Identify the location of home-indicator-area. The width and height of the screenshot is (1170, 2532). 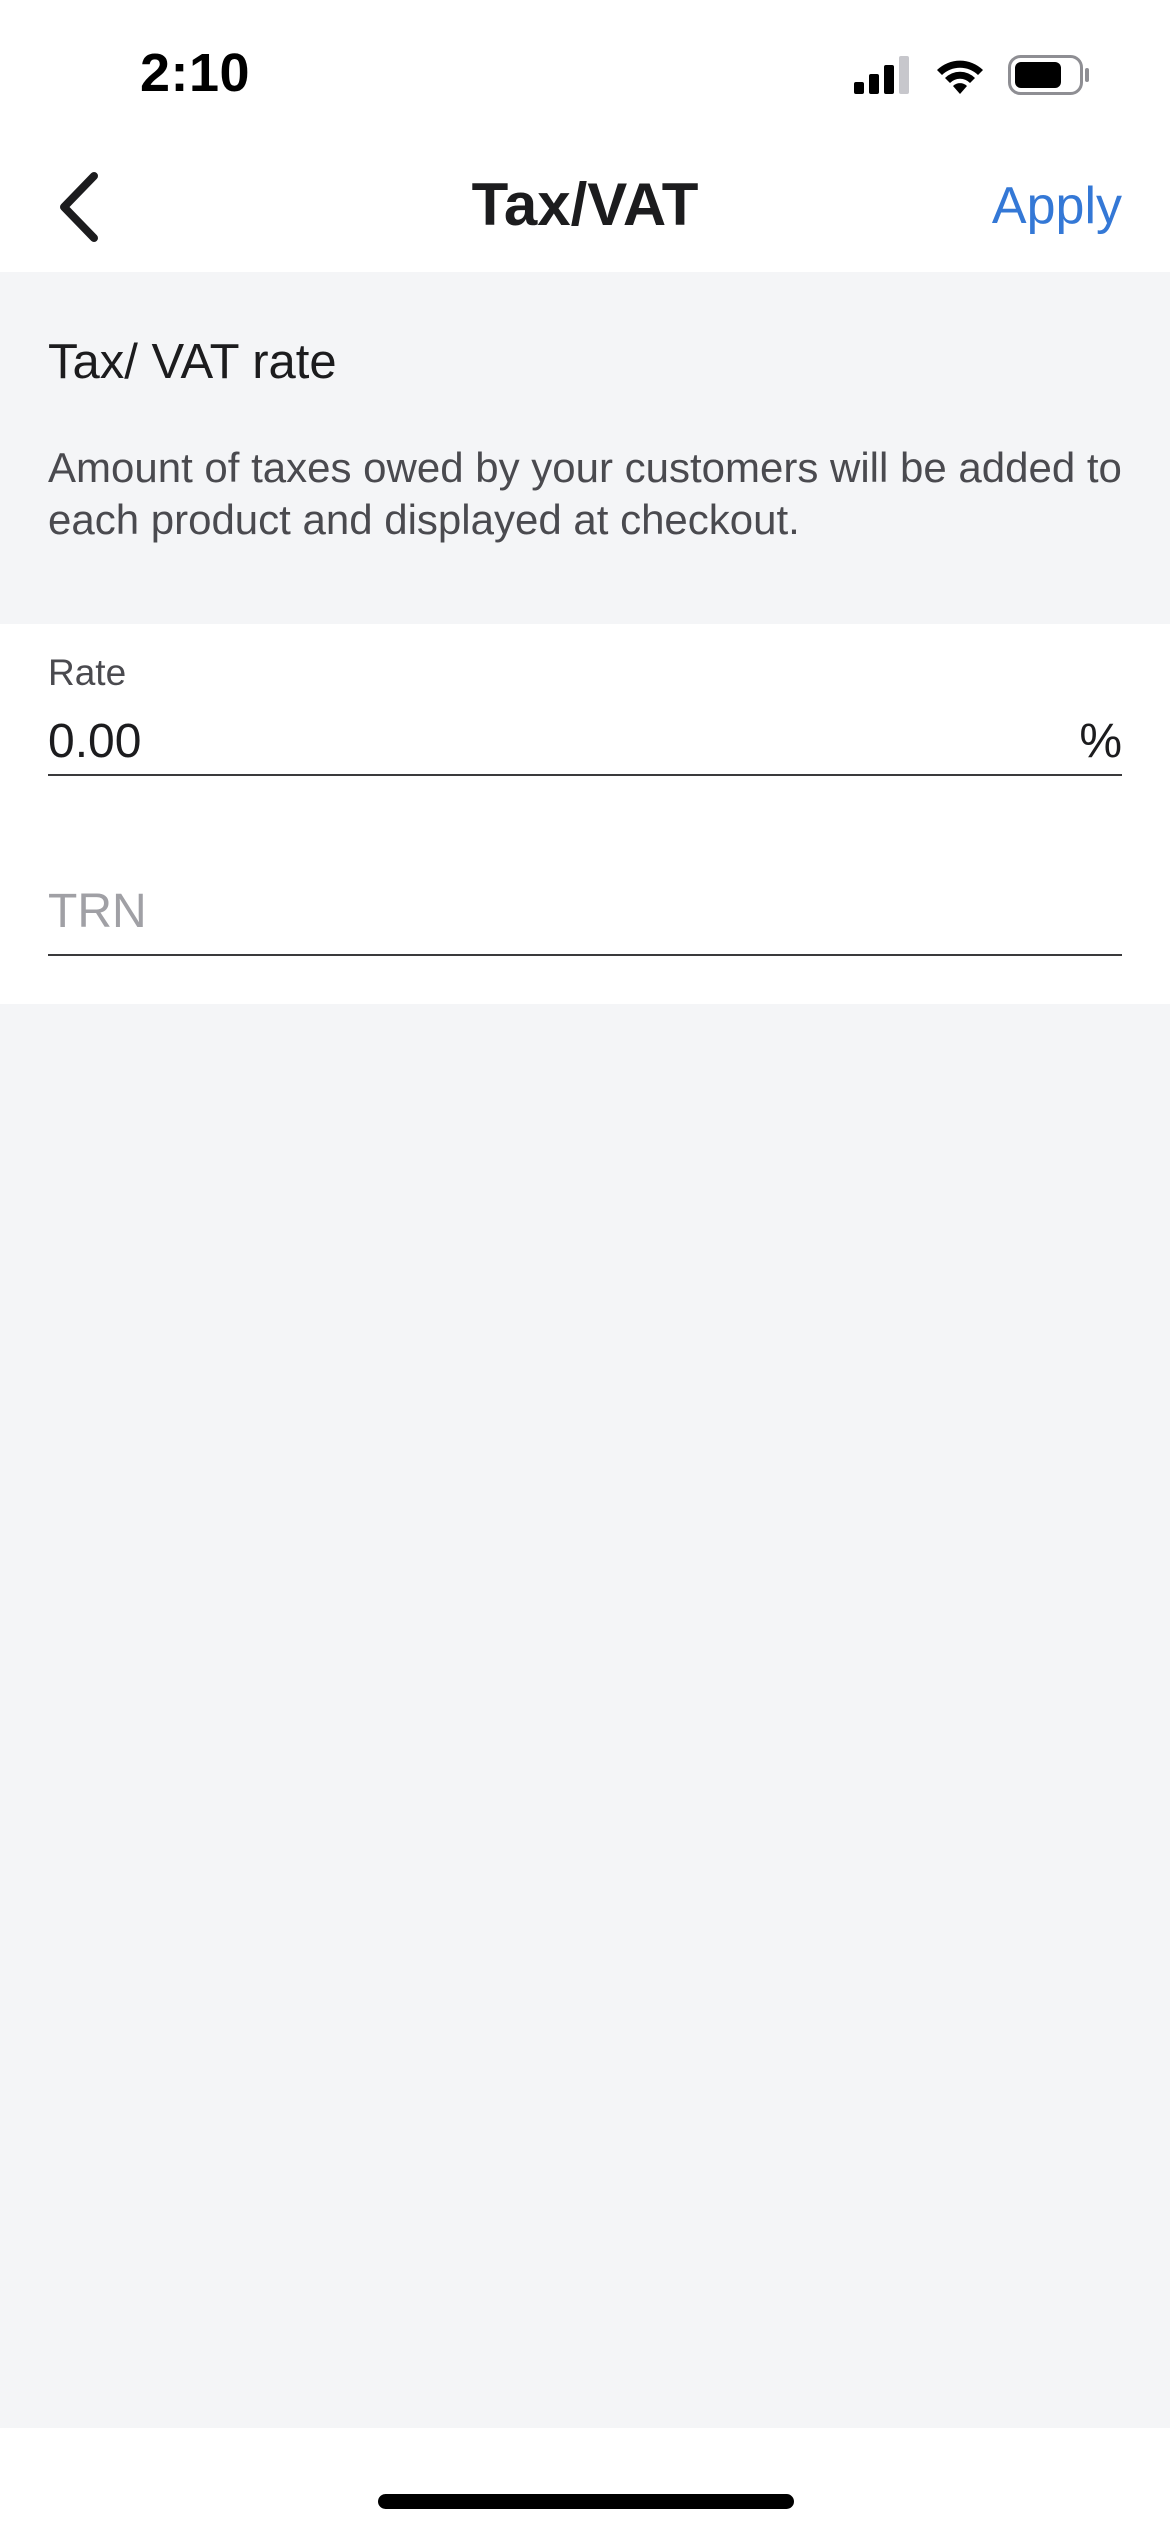
(585, 2480).